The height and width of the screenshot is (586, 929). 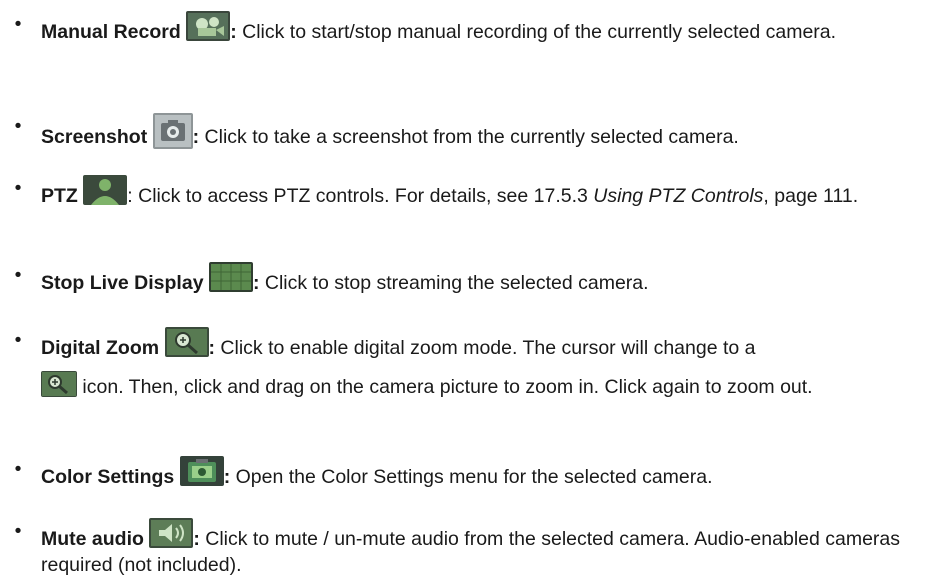 What do you see at coordinates (201, 471) in the screenshot?
I see `color-settings-icon` at bounding box center [201, 471].